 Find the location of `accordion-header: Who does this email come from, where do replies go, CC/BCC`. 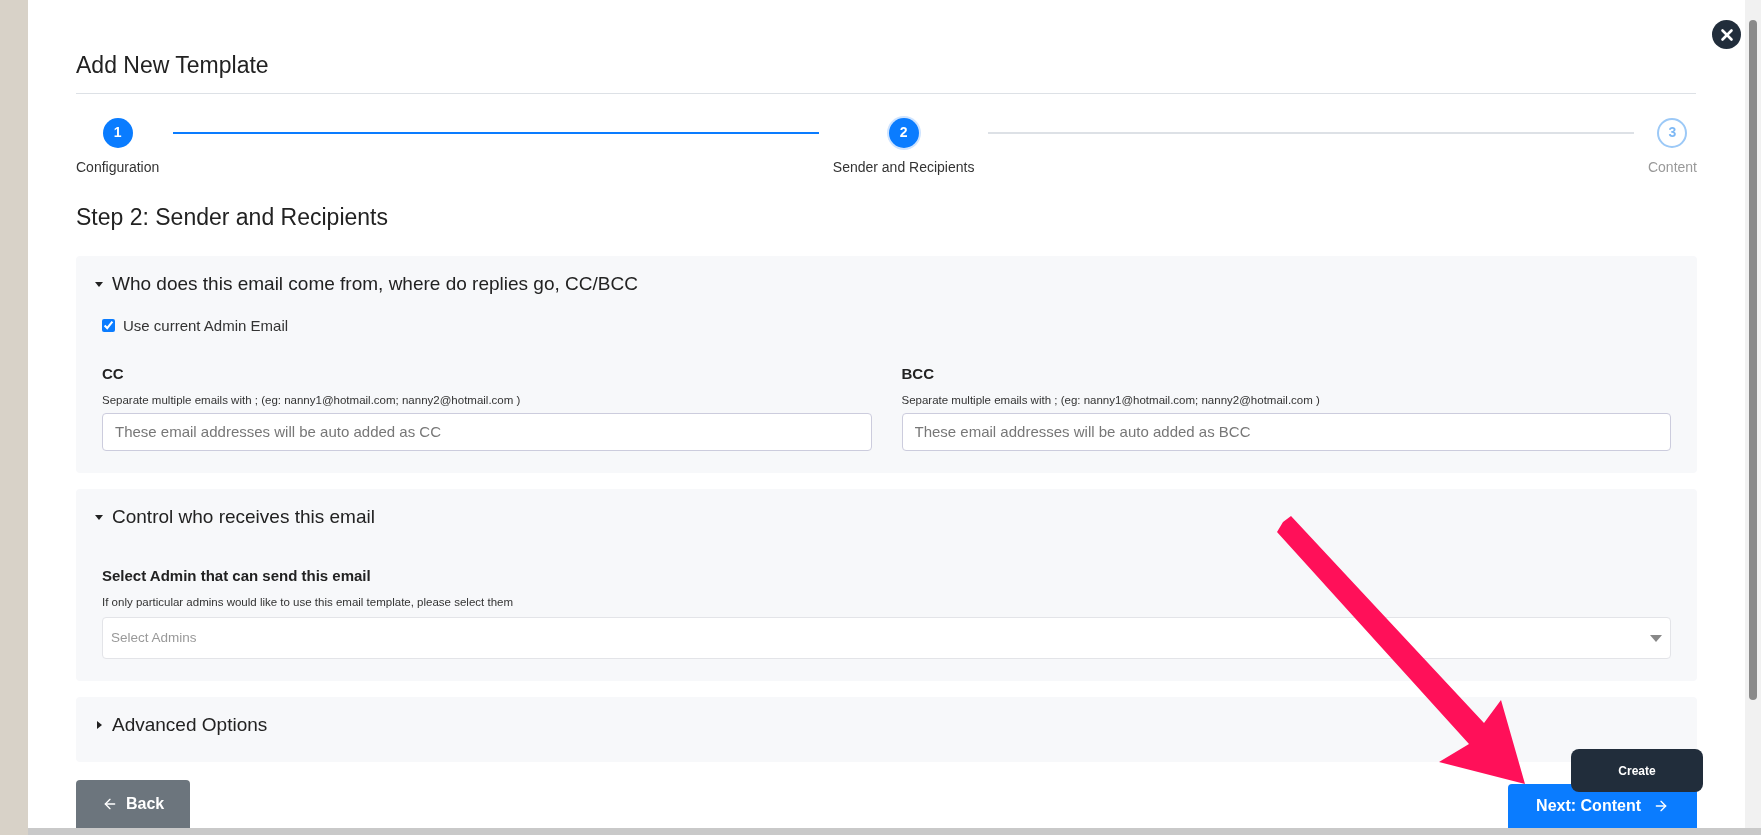

accordion-header: Who does this email come from, where do replies go, CC/BCC is located at coordinates (882, 284).